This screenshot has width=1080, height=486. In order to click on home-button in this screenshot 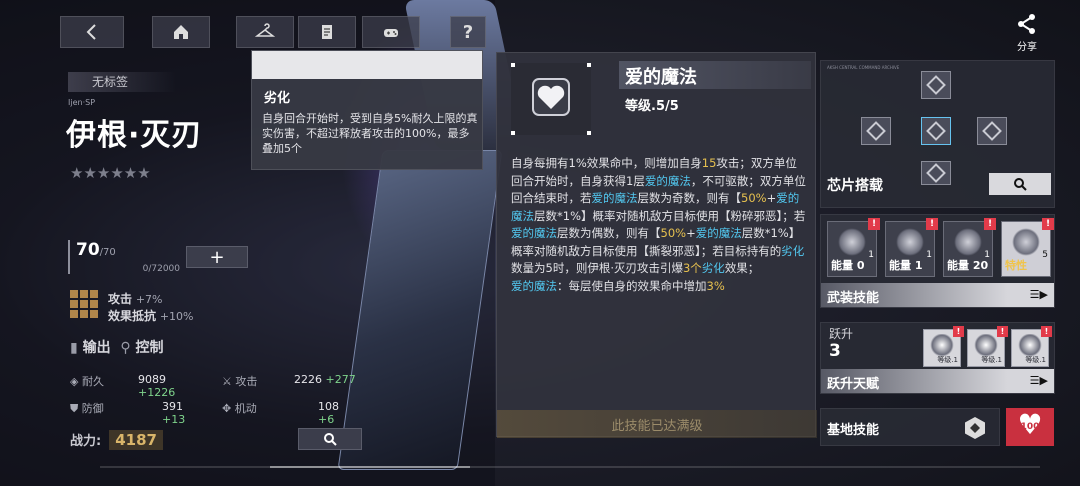, I will do `click(181, 32)`.